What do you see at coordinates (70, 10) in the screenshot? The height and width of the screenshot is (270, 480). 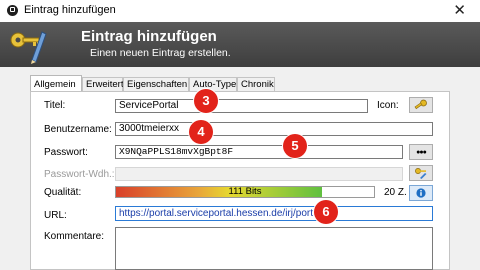 I see `window-title: Eintrag hinzufügen` at bounding box center [70, 10].